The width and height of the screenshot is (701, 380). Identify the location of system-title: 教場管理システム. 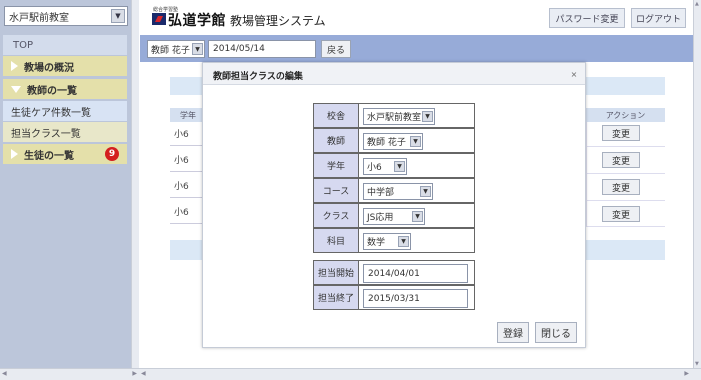
(278, 21).